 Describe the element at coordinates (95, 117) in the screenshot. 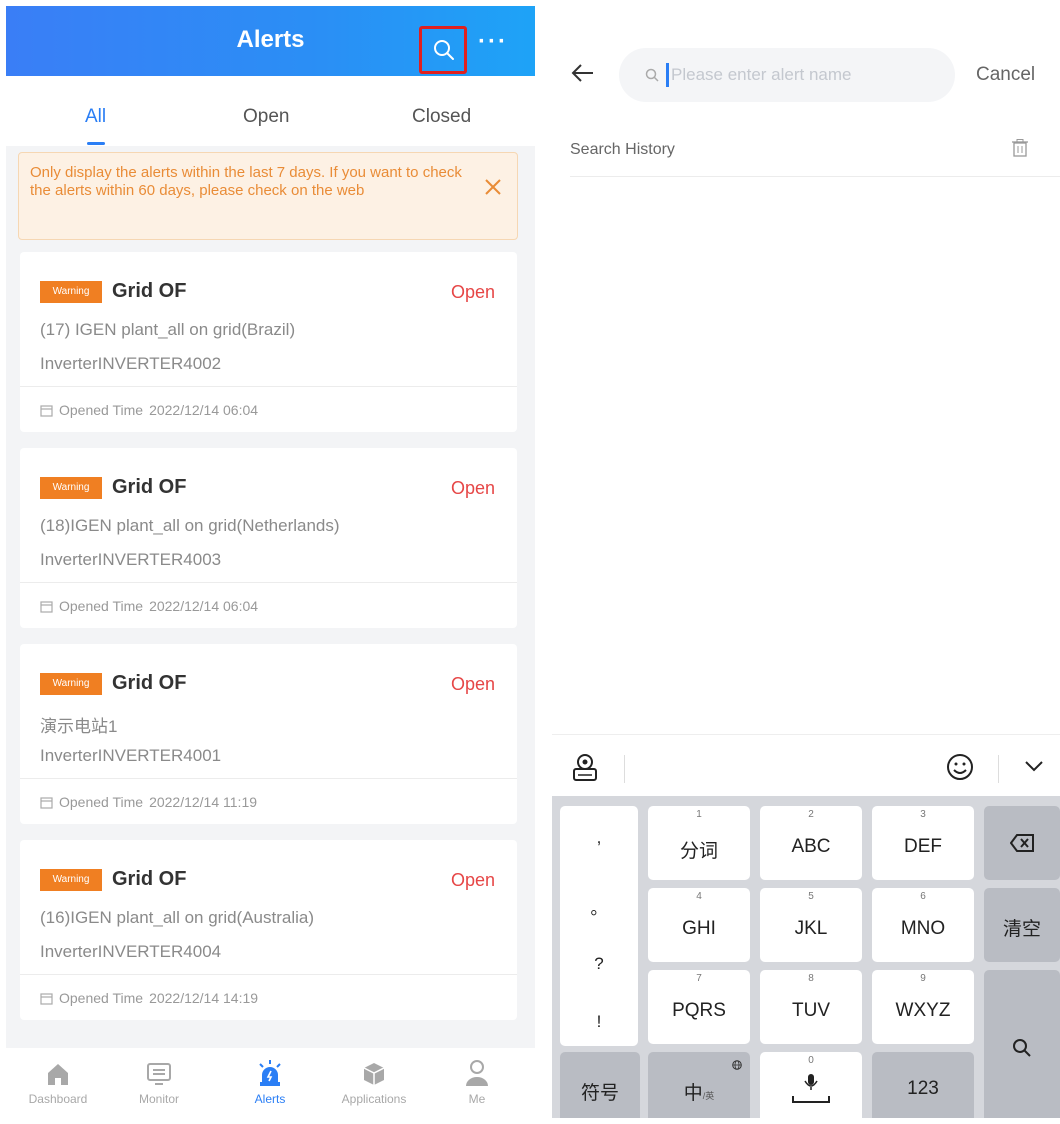

I see `tab-all: All` at that location.